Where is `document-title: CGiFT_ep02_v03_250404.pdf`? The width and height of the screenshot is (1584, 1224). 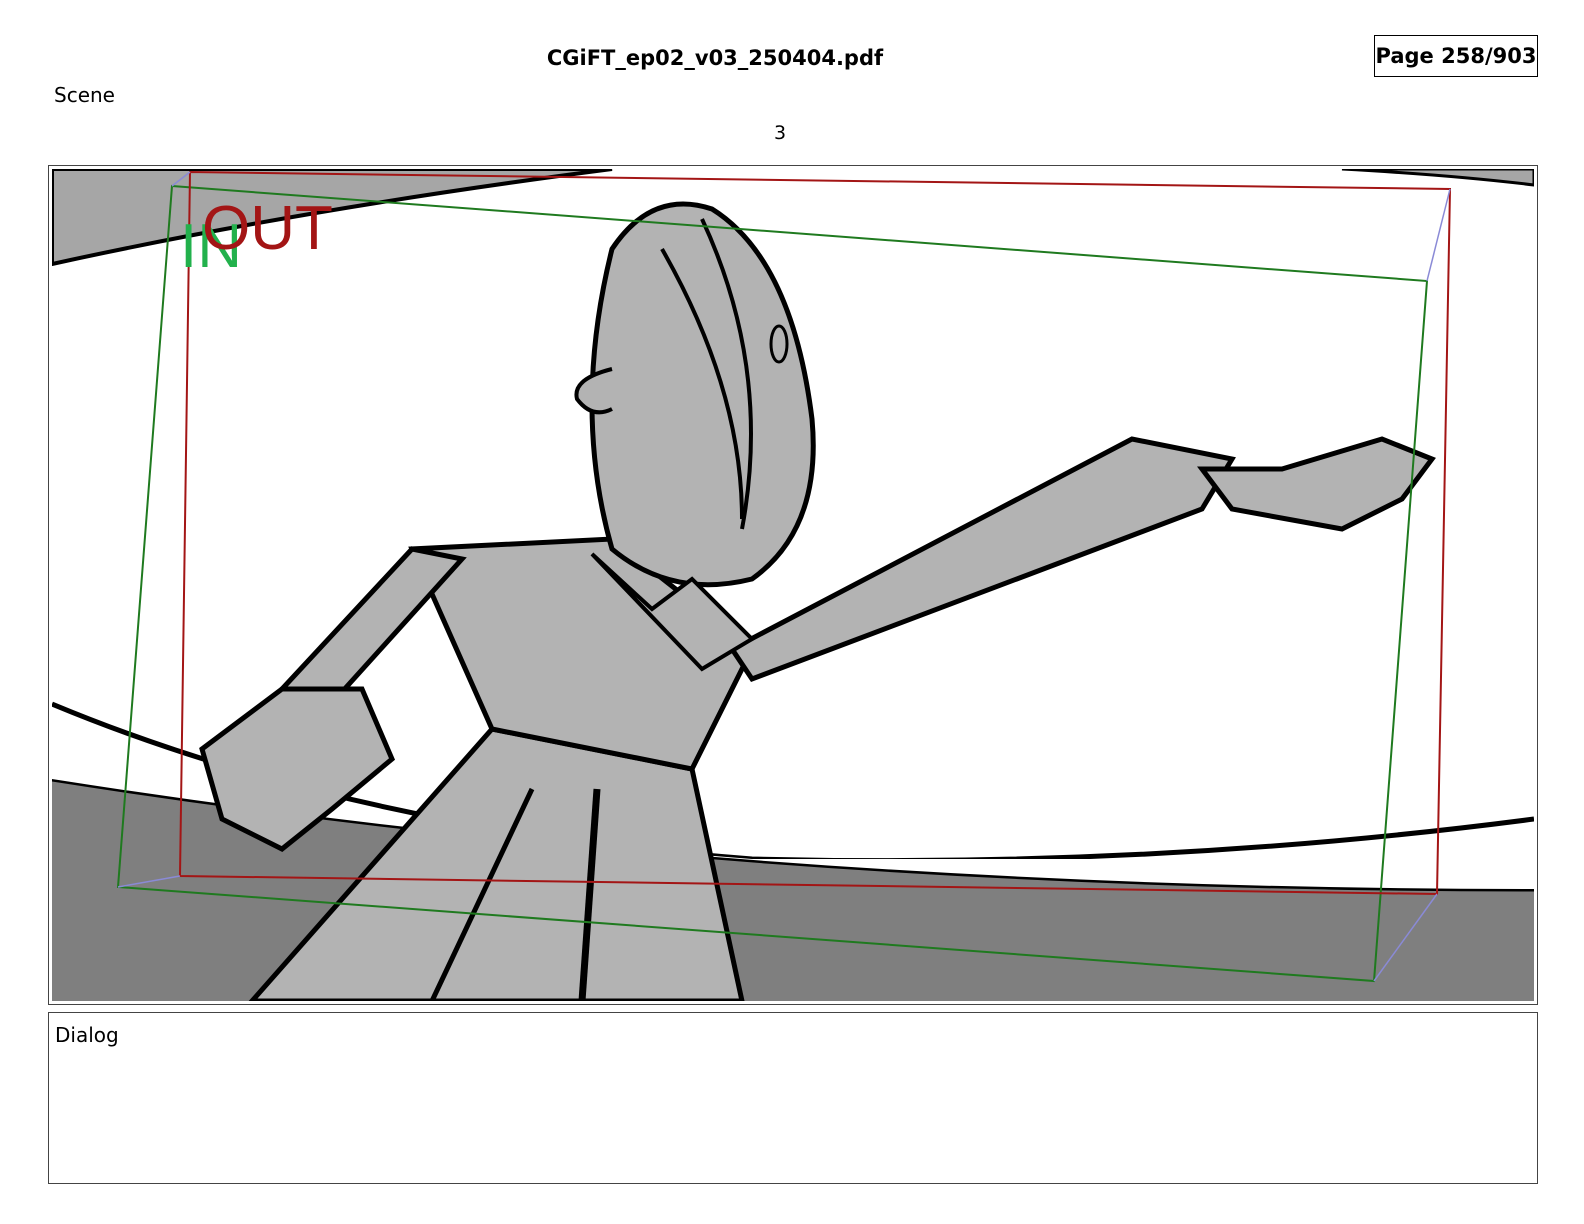
document-title: CGiFT_ep02_v03_250404.pdf is located at coordinates (715, 58).